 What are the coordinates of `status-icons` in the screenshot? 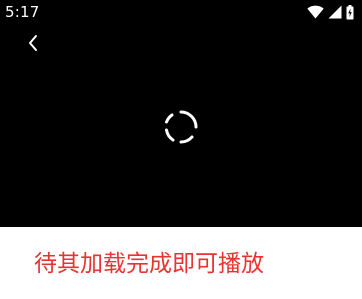 It's located at (330, 12).